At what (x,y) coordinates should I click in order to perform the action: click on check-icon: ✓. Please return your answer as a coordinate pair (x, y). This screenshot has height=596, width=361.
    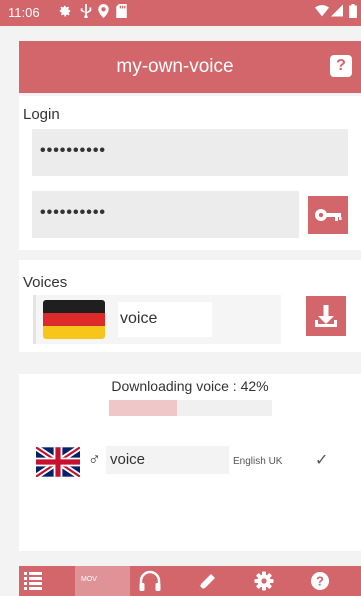
    Looking at the image, I should click on (321, 460).